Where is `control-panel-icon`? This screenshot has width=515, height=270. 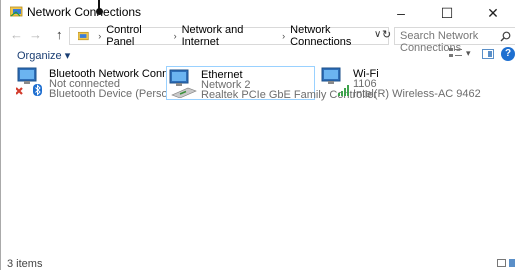 control-panel-icon is located at coordinates (83, 35).